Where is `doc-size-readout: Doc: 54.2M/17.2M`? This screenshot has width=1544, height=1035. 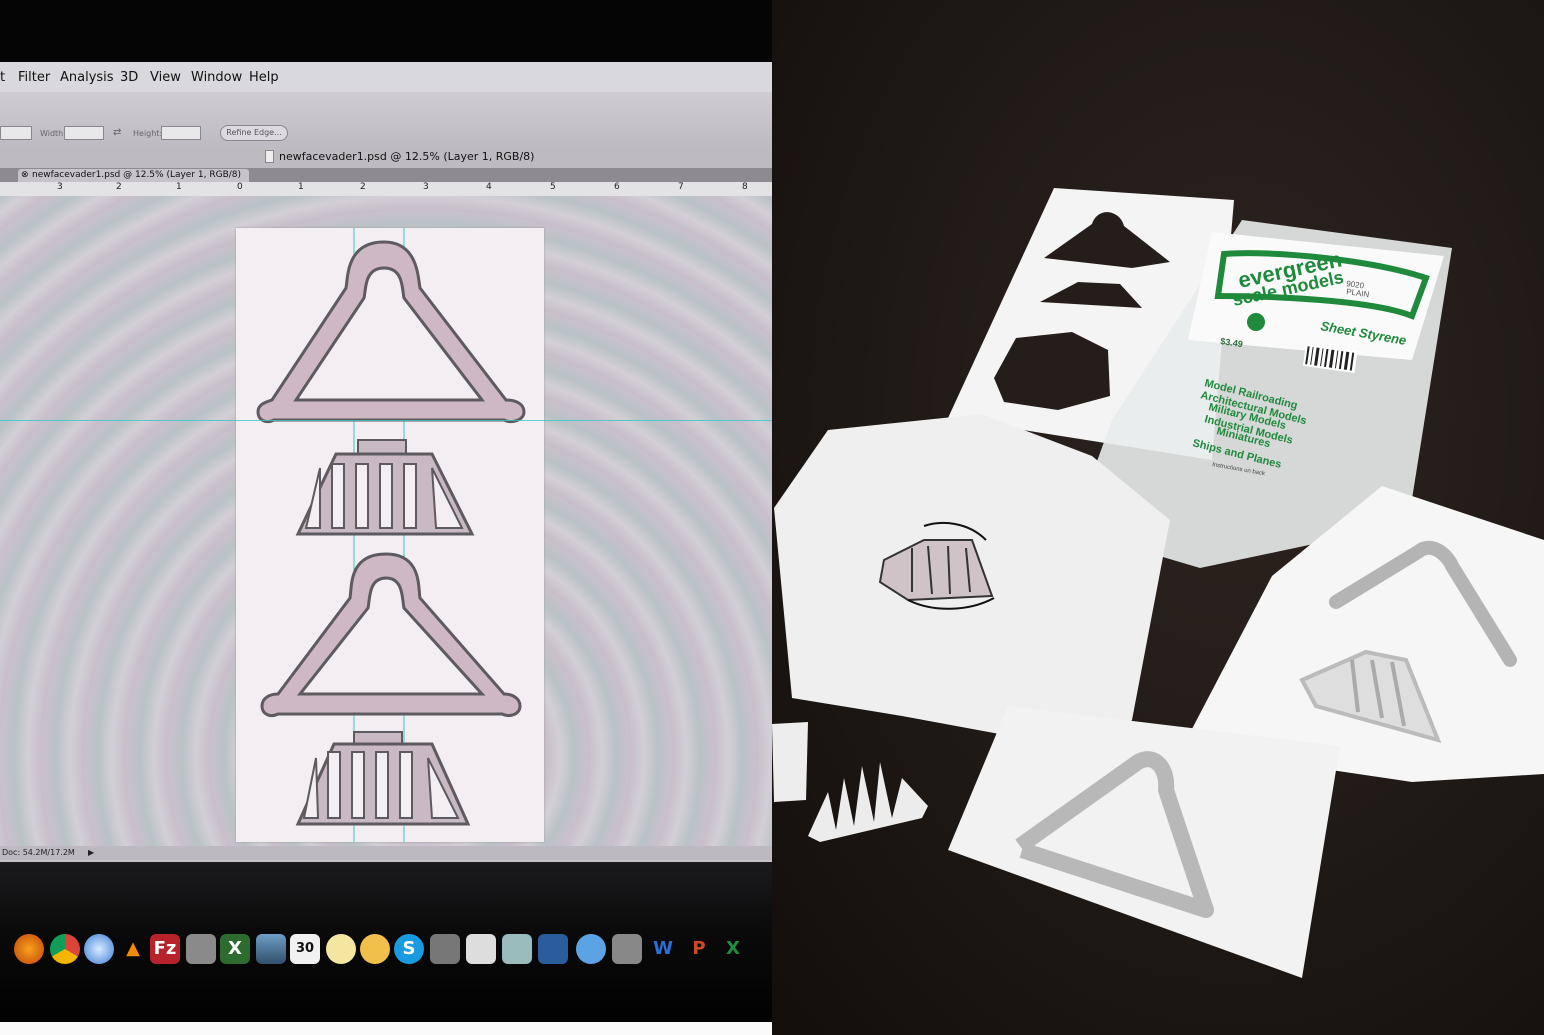 doc-size-readout: Doc: 54.2M/17.2M is located at coordinates (38, 852).